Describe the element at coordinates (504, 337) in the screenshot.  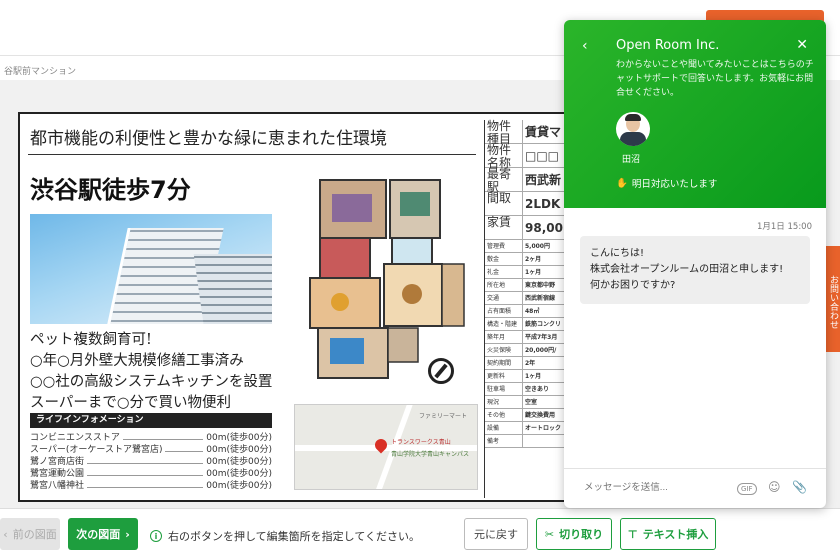
I see `spec-key: 築年月` at that location.